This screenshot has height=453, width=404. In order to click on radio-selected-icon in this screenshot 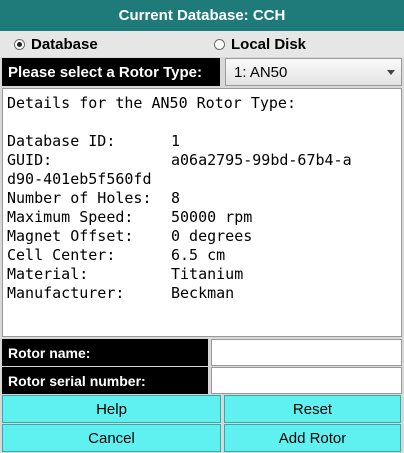, I will do `click(19, 44)`.